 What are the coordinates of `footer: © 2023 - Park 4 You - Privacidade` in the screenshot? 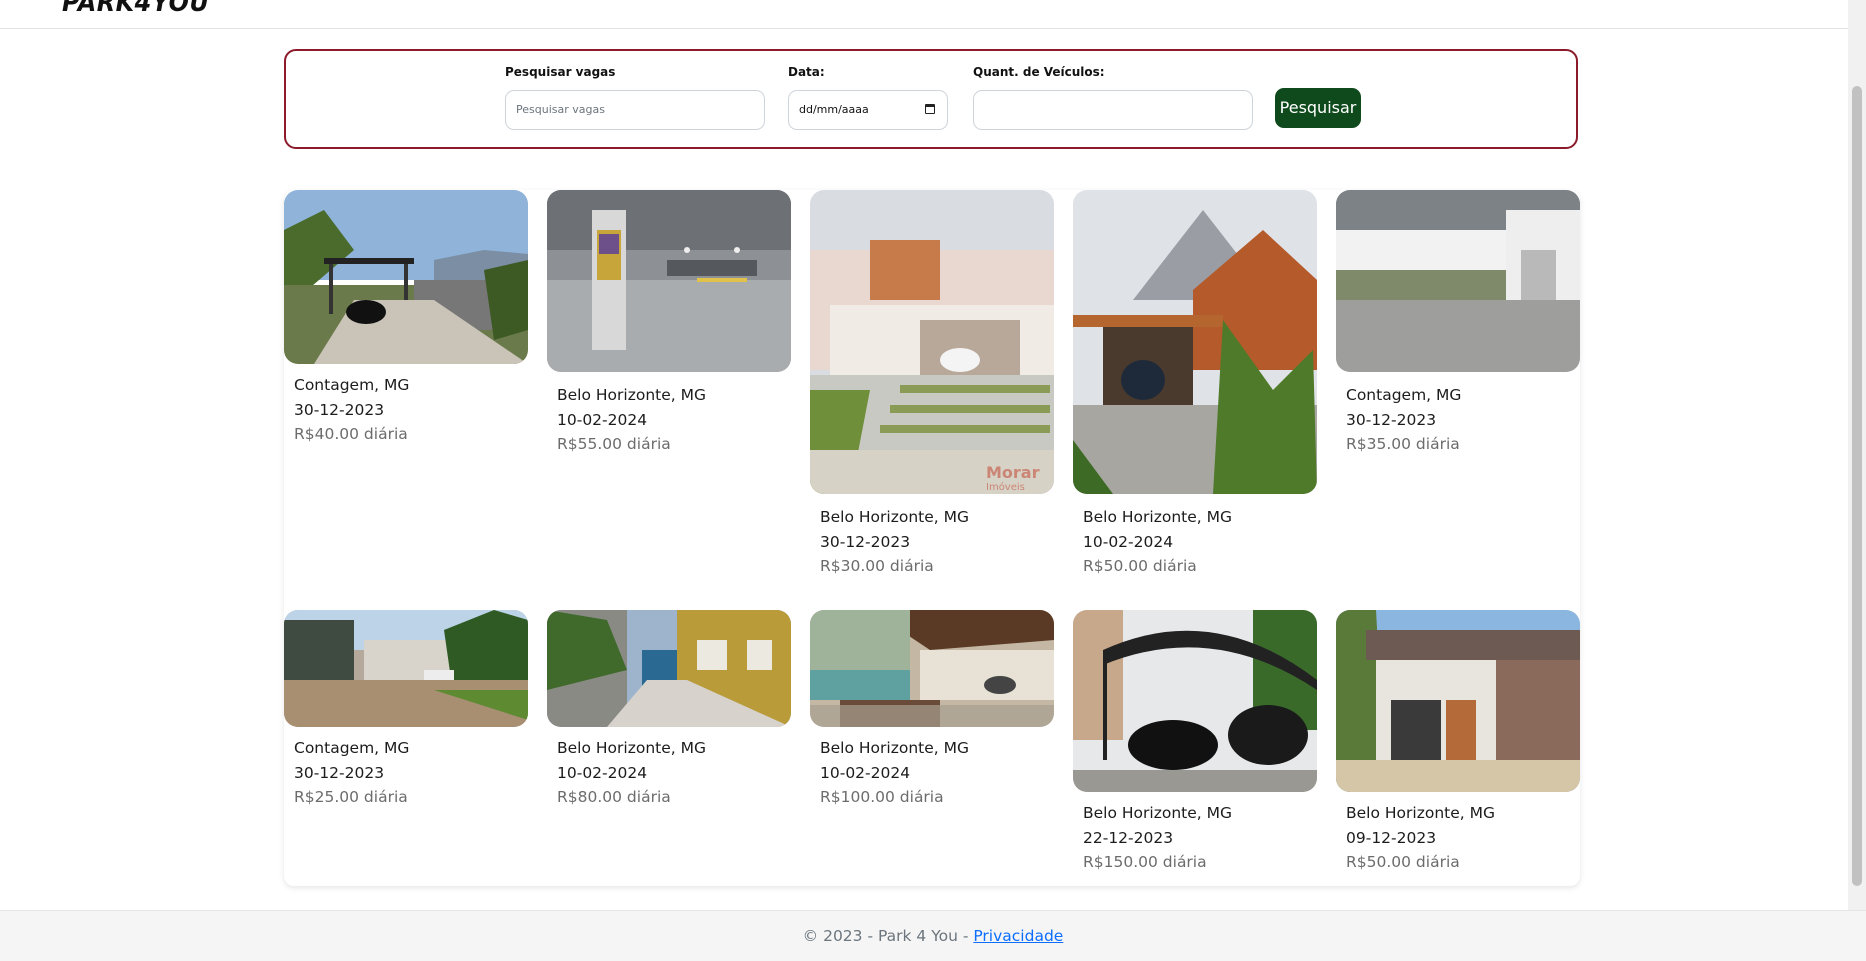 It's located at (933, 935).